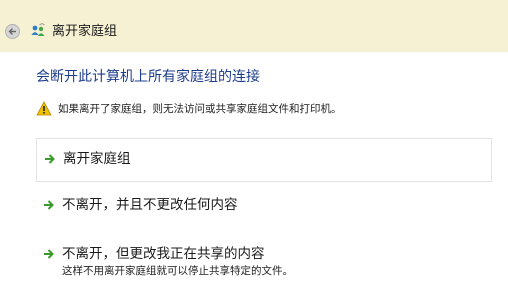  What do you see at coordinates (150, 205) in the screenshot?
I see `option-label: 不离开，并且不更改任何内容` at bounding box center [150, 205].